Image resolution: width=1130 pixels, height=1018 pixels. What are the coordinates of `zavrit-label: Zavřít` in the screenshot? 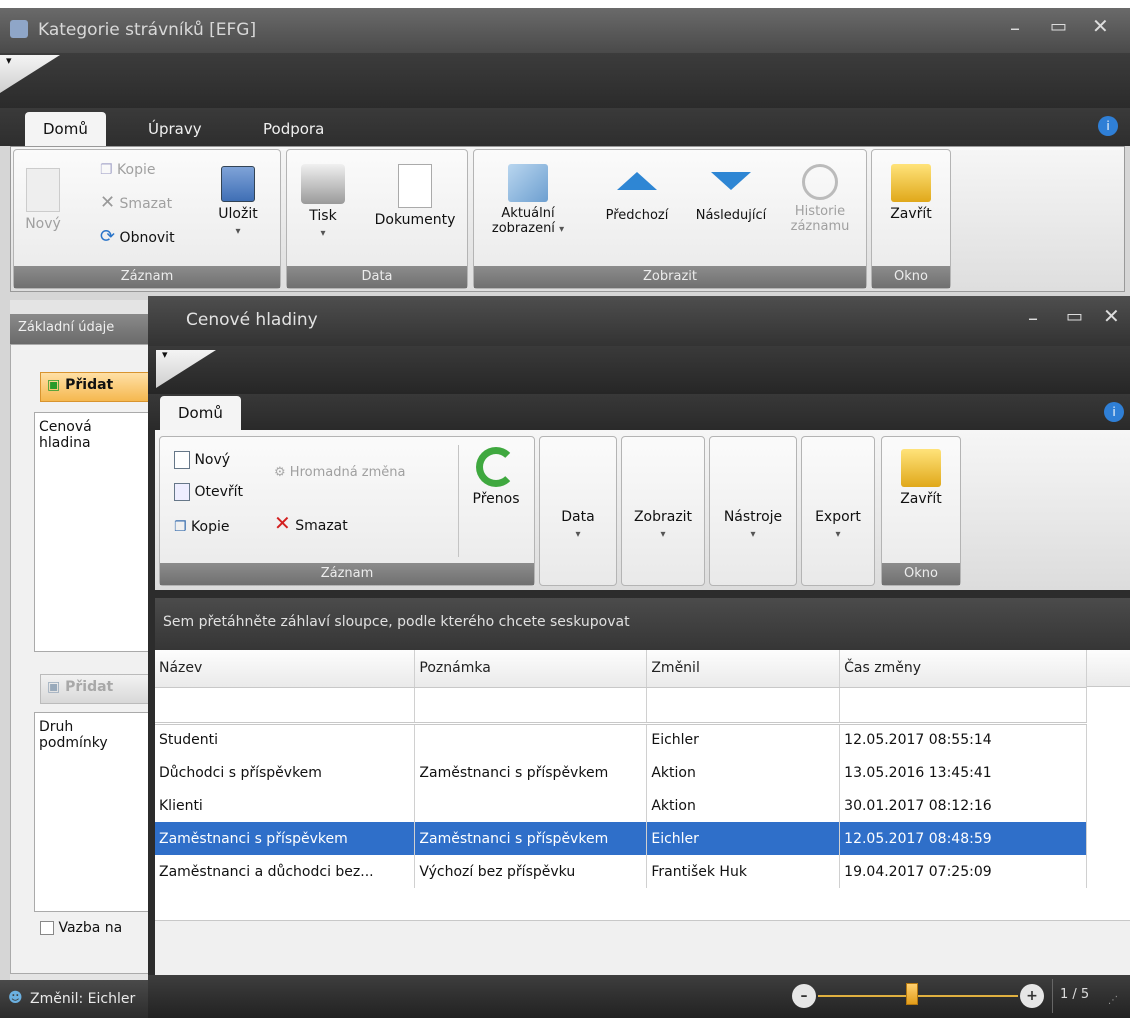 It's located at (911, 214).